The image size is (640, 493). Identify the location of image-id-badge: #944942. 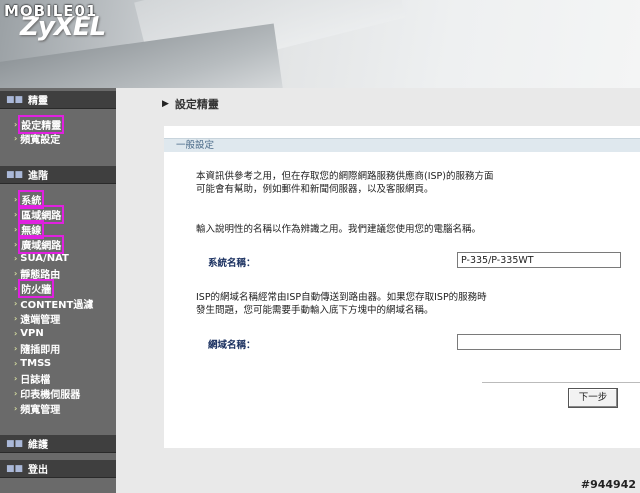
(608, 484).